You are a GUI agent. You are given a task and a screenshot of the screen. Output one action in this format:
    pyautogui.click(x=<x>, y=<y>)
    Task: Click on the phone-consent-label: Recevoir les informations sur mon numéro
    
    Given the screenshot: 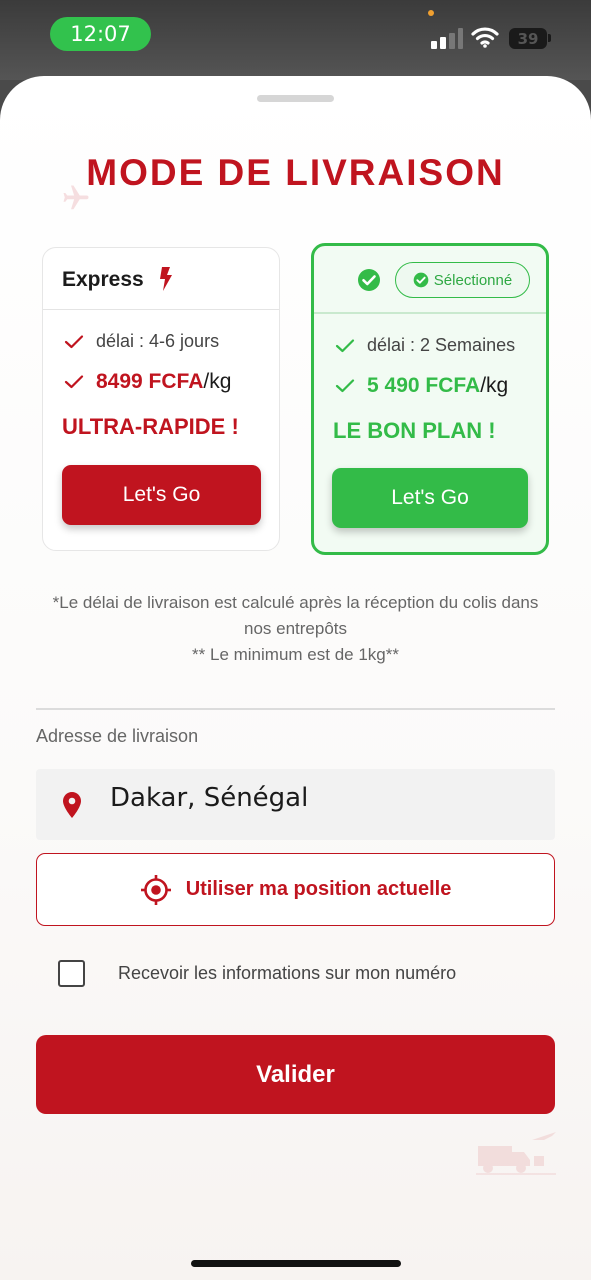 What is the action you would take?
    pyautogui.click(x=287, y=973)
    